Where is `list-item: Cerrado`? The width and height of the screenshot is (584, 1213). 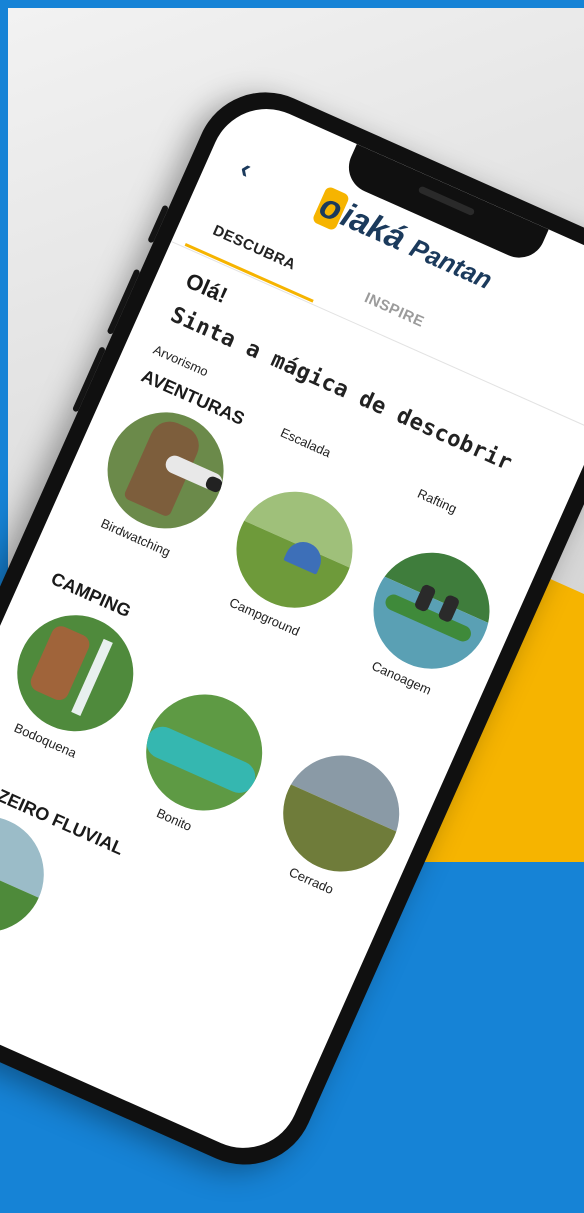 list-item: Cerrado is located at coordinates (336, 824).